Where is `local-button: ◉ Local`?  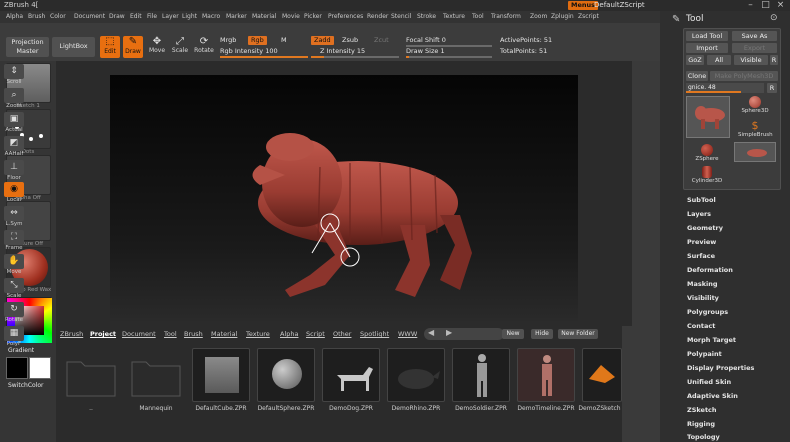
local-button: ◉ Local is located at coordinates (14, 193).